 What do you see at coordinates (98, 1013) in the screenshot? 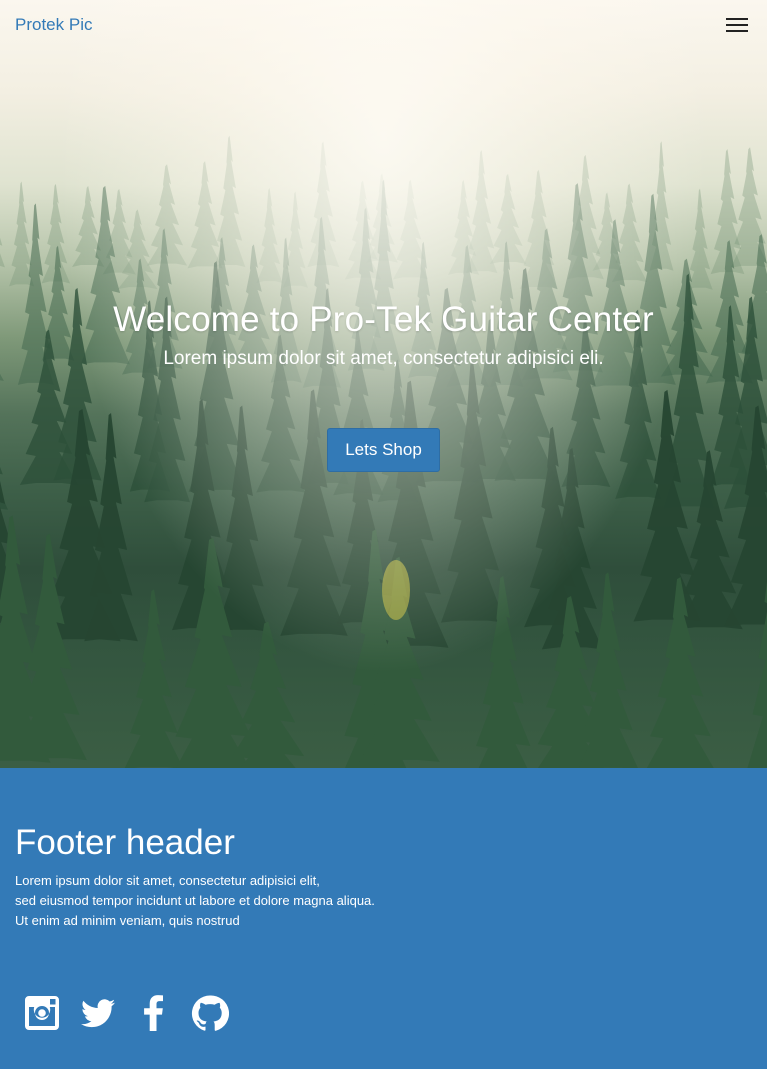
I see `twitter-icon` at bounding box center [98, 1013].